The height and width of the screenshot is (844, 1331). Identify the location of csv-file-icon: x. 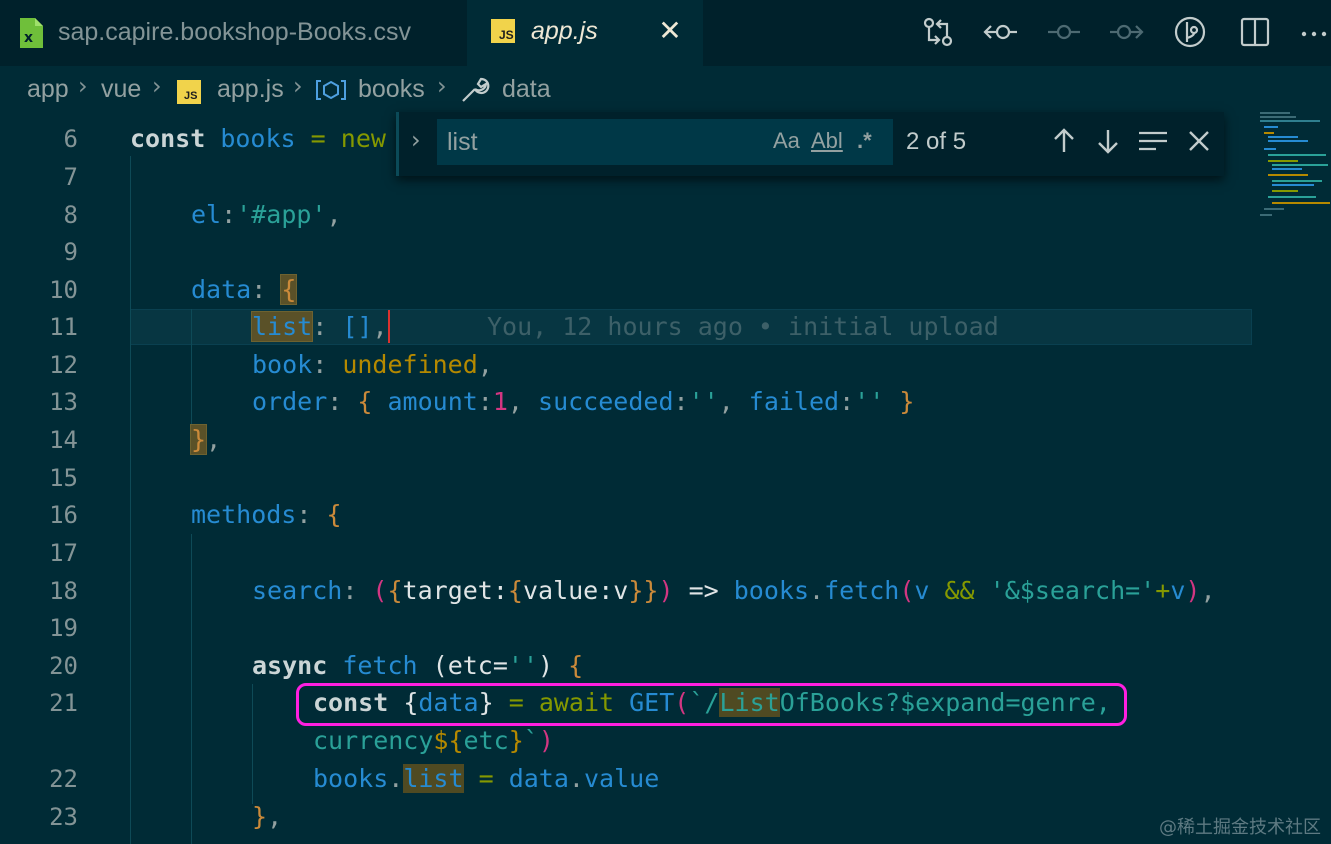
(31, 33).